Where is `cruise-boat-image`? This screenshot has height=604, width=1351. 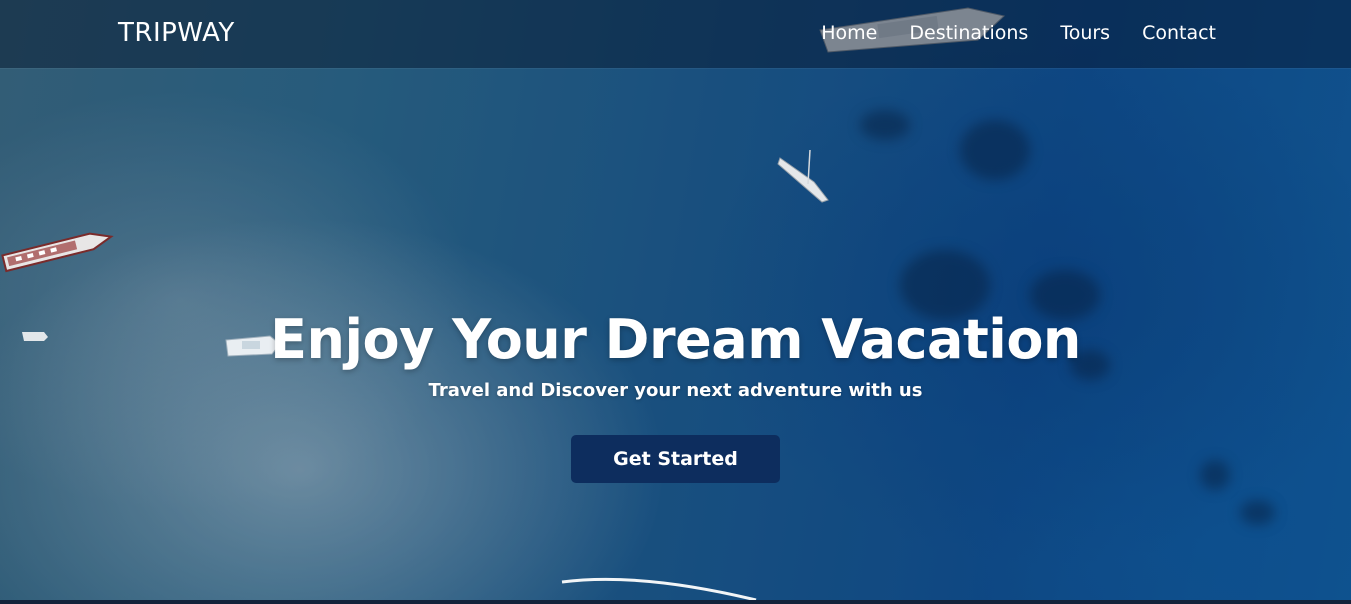 cruise-boat-image is located at coordinates (57, 252).